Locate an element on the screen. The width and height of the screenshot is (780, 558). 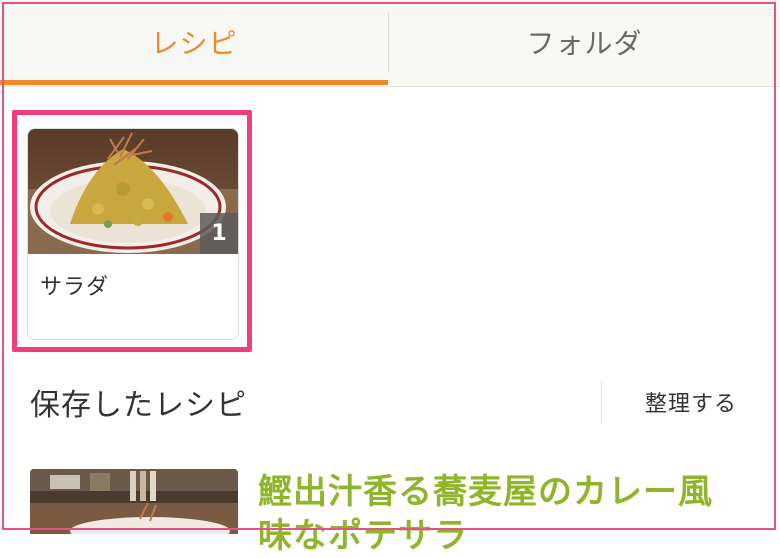
organize-button: 整理する is located at coordinates (691, 402).